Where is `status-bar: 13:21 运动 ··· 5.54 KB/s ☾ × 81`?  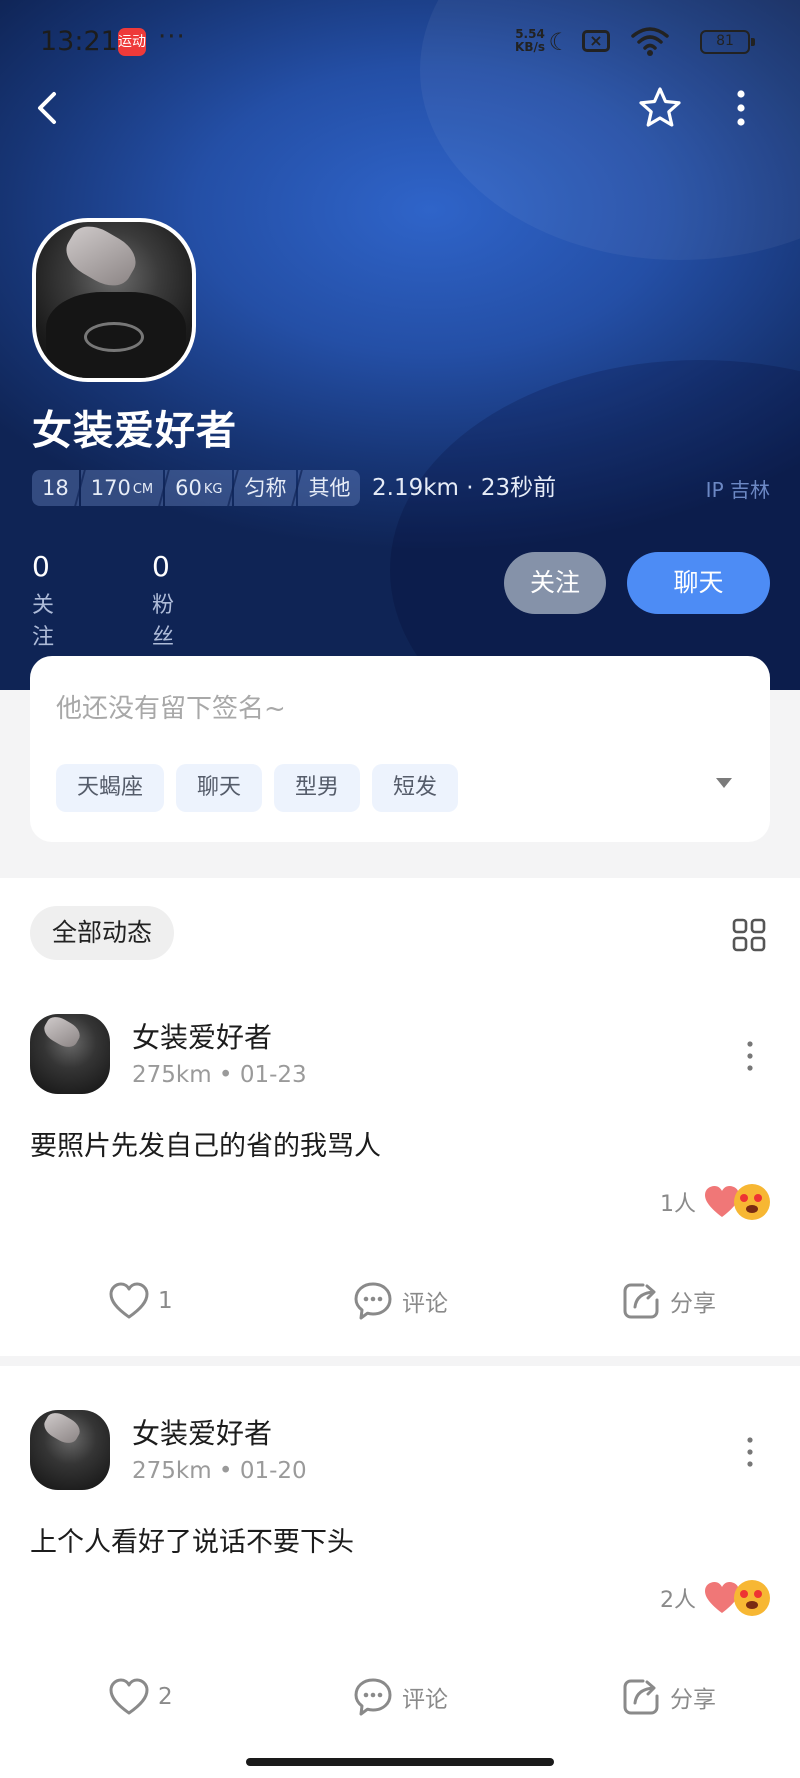 status-bar: 13:21 运动 ··· 5.54 KB/s ☾ × 81 is located at coordinates (400, 42).